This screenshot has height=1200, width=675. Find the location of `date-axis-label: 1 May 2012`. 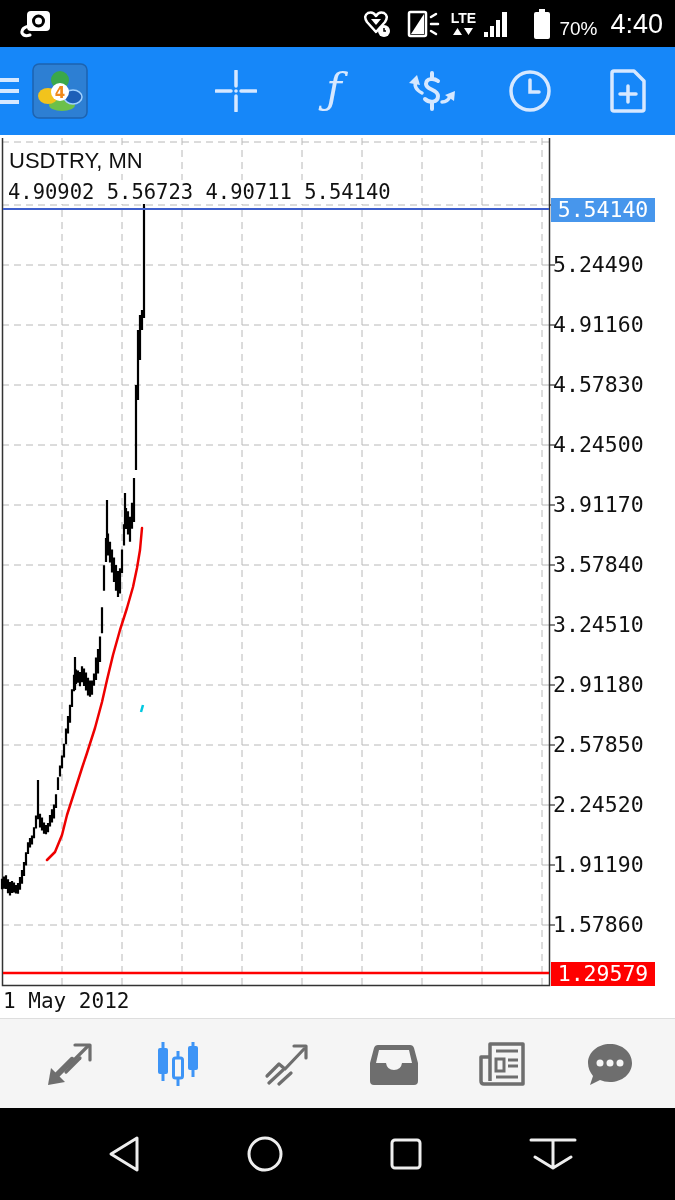

date-axis-label: 1 May 2012 is located at coordinates (66, 1001).